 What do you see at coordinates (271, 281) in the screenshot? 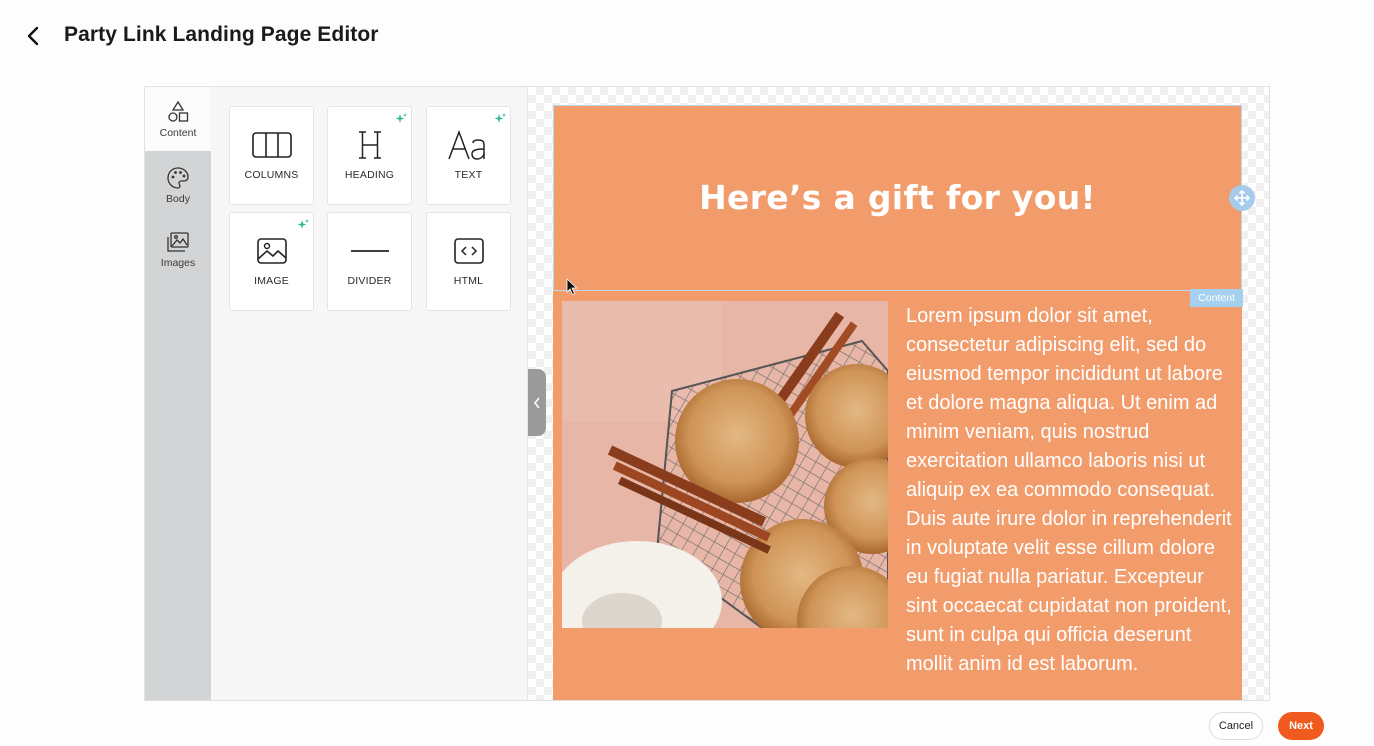
I see `block-label: IMAGE` at bounding box center [271, 281].